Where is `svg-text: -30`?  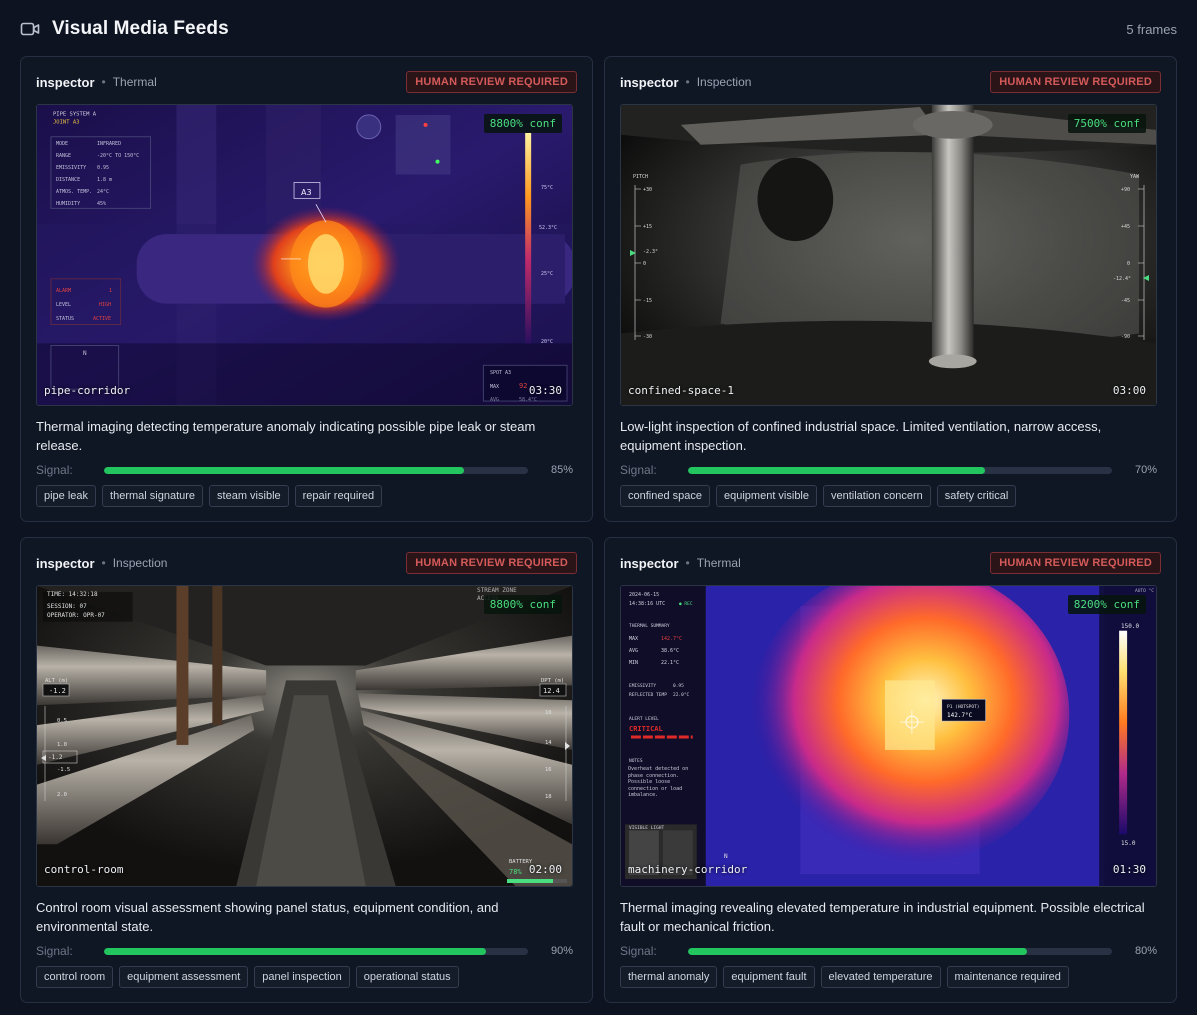 svg-text: -30 is located at coordinates (647, 337).